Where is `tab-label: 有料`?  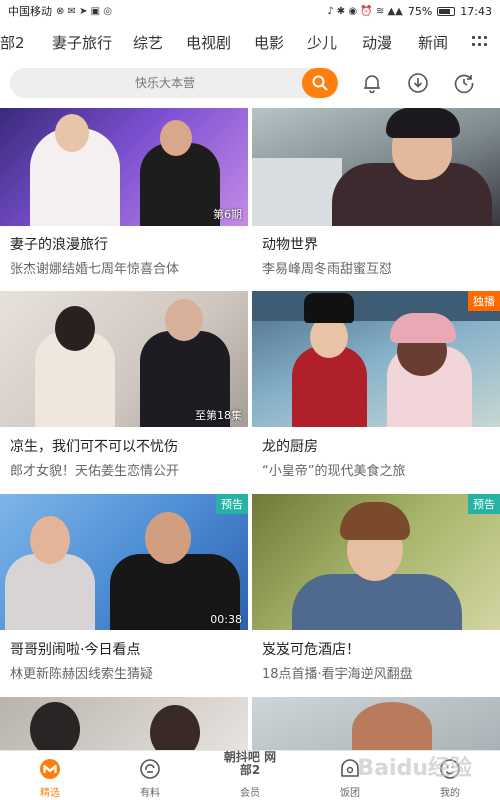
tab-label: 有料 is located at coordinates (150, 793).